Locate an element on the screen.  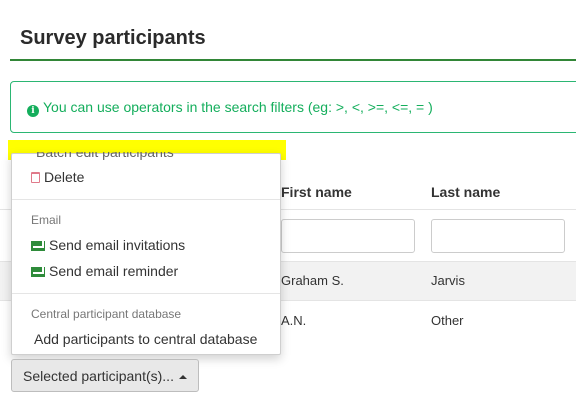
email-section-header: Email is located at coordinates (46, 220).